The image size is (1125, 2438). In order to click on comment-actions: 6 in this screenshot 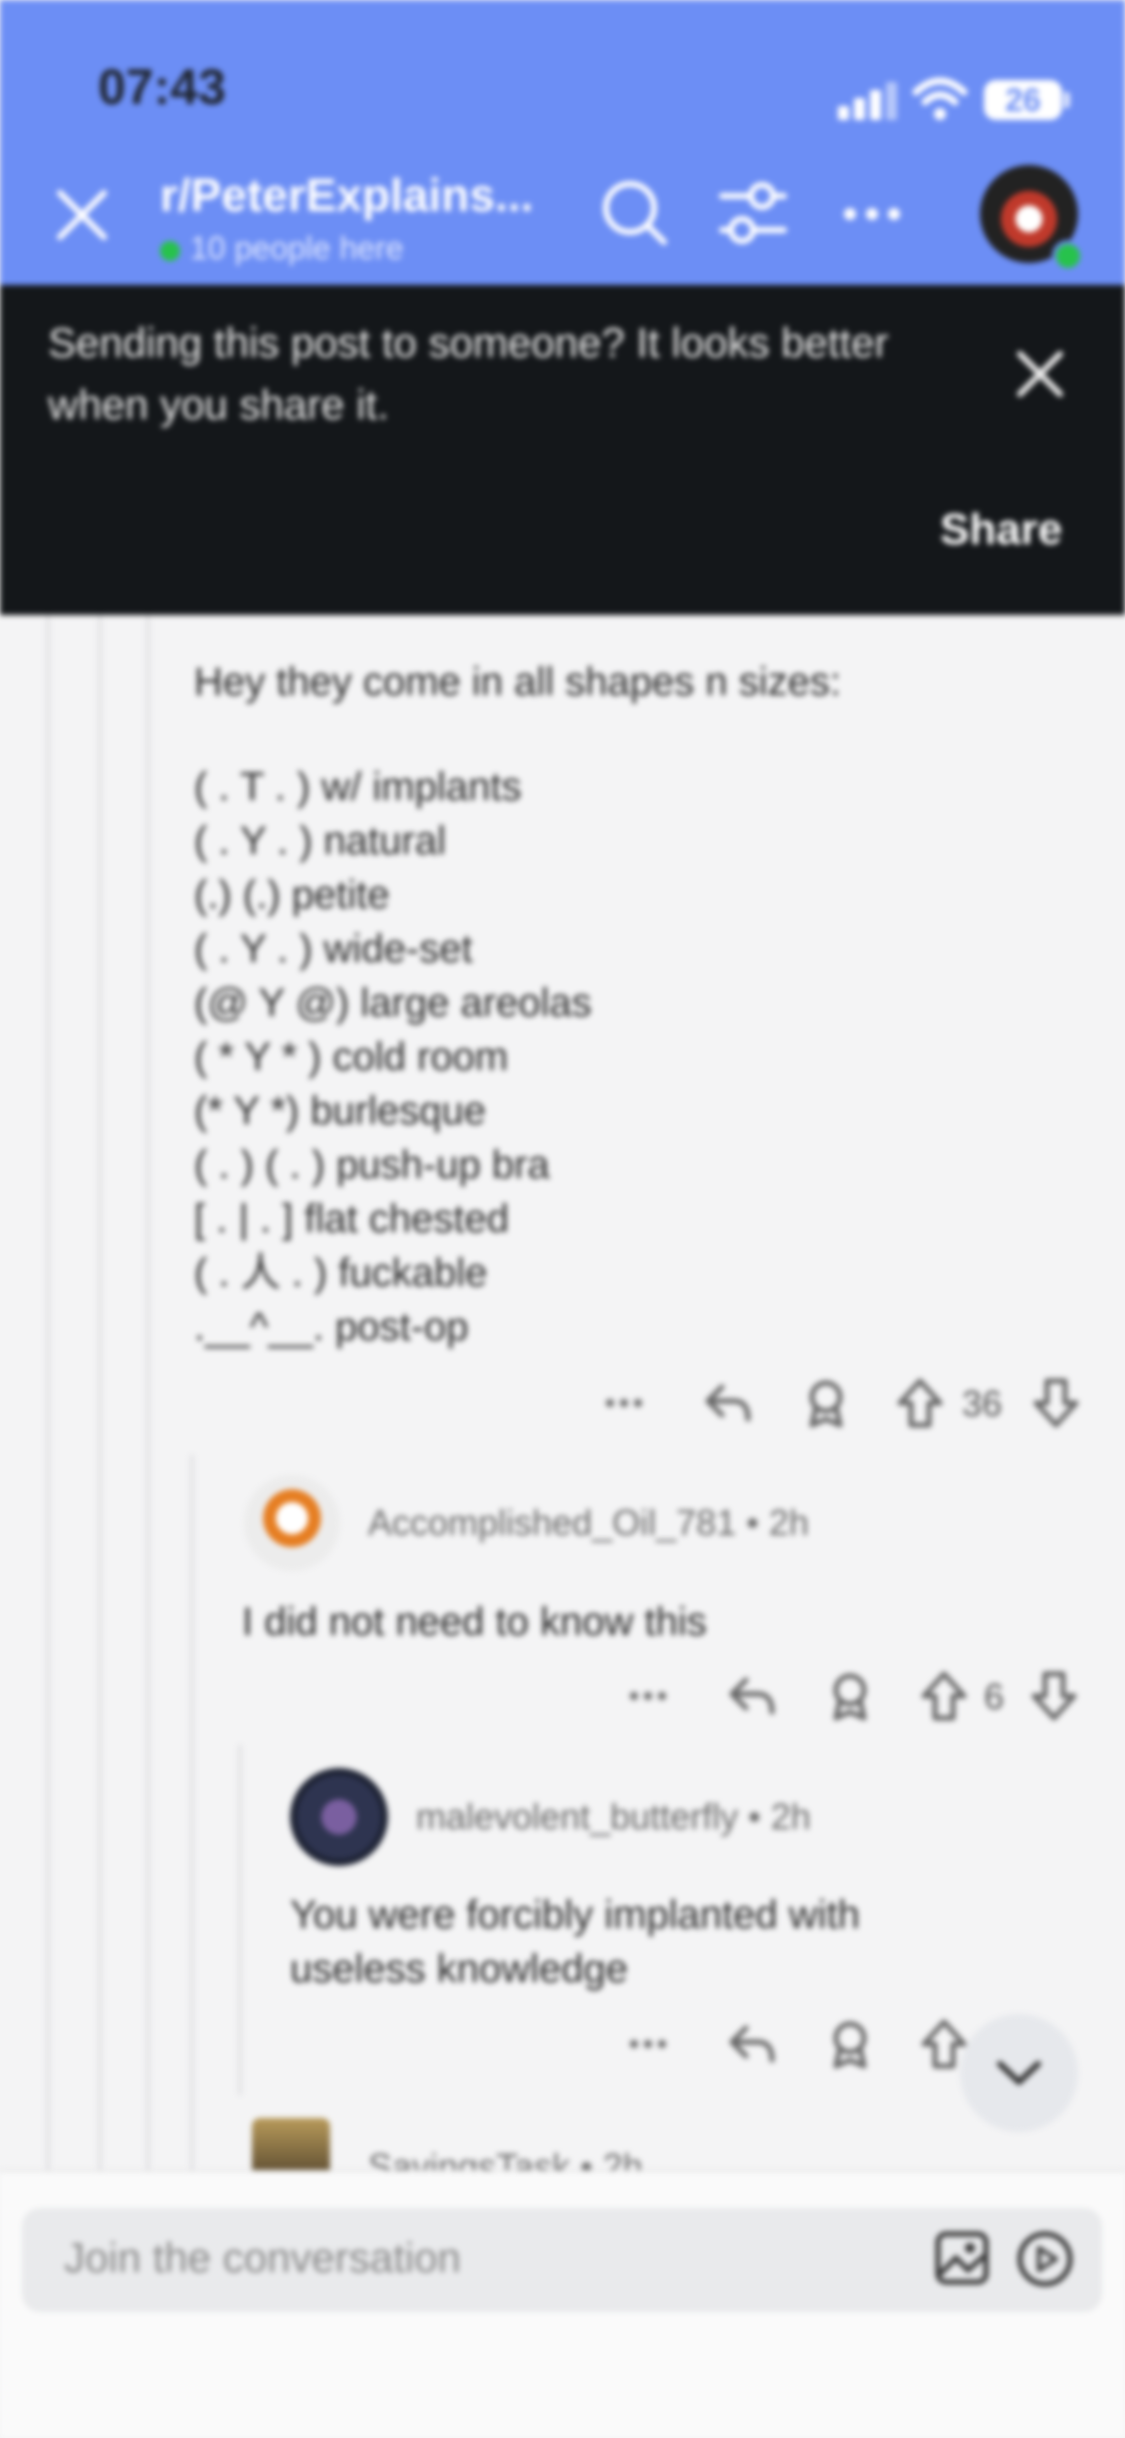, I will do `click(857, 1698)`.